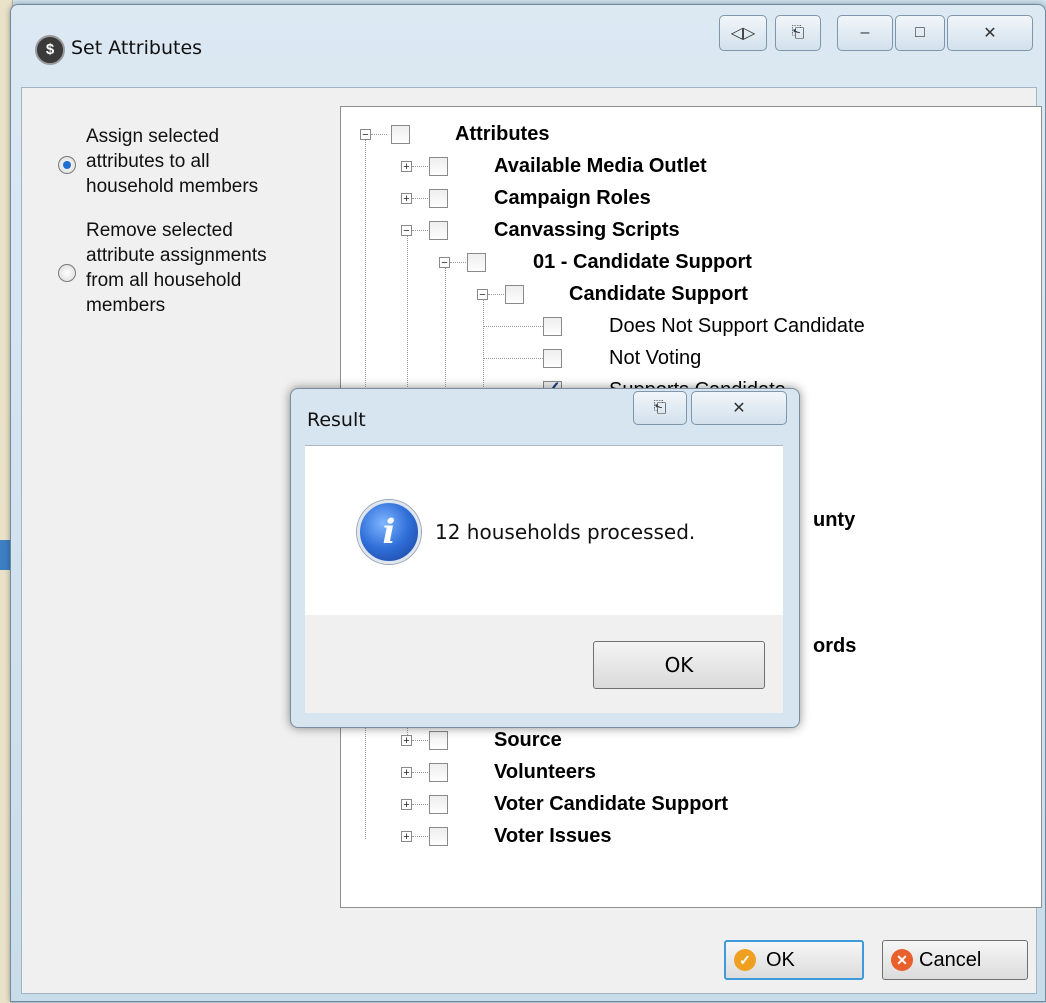 This screenshot has height=1003, width=1046. What do you see at coordinates (990, 33) in the screenshot?
I see `close-button: ✕` at bounding box center [990, 33].